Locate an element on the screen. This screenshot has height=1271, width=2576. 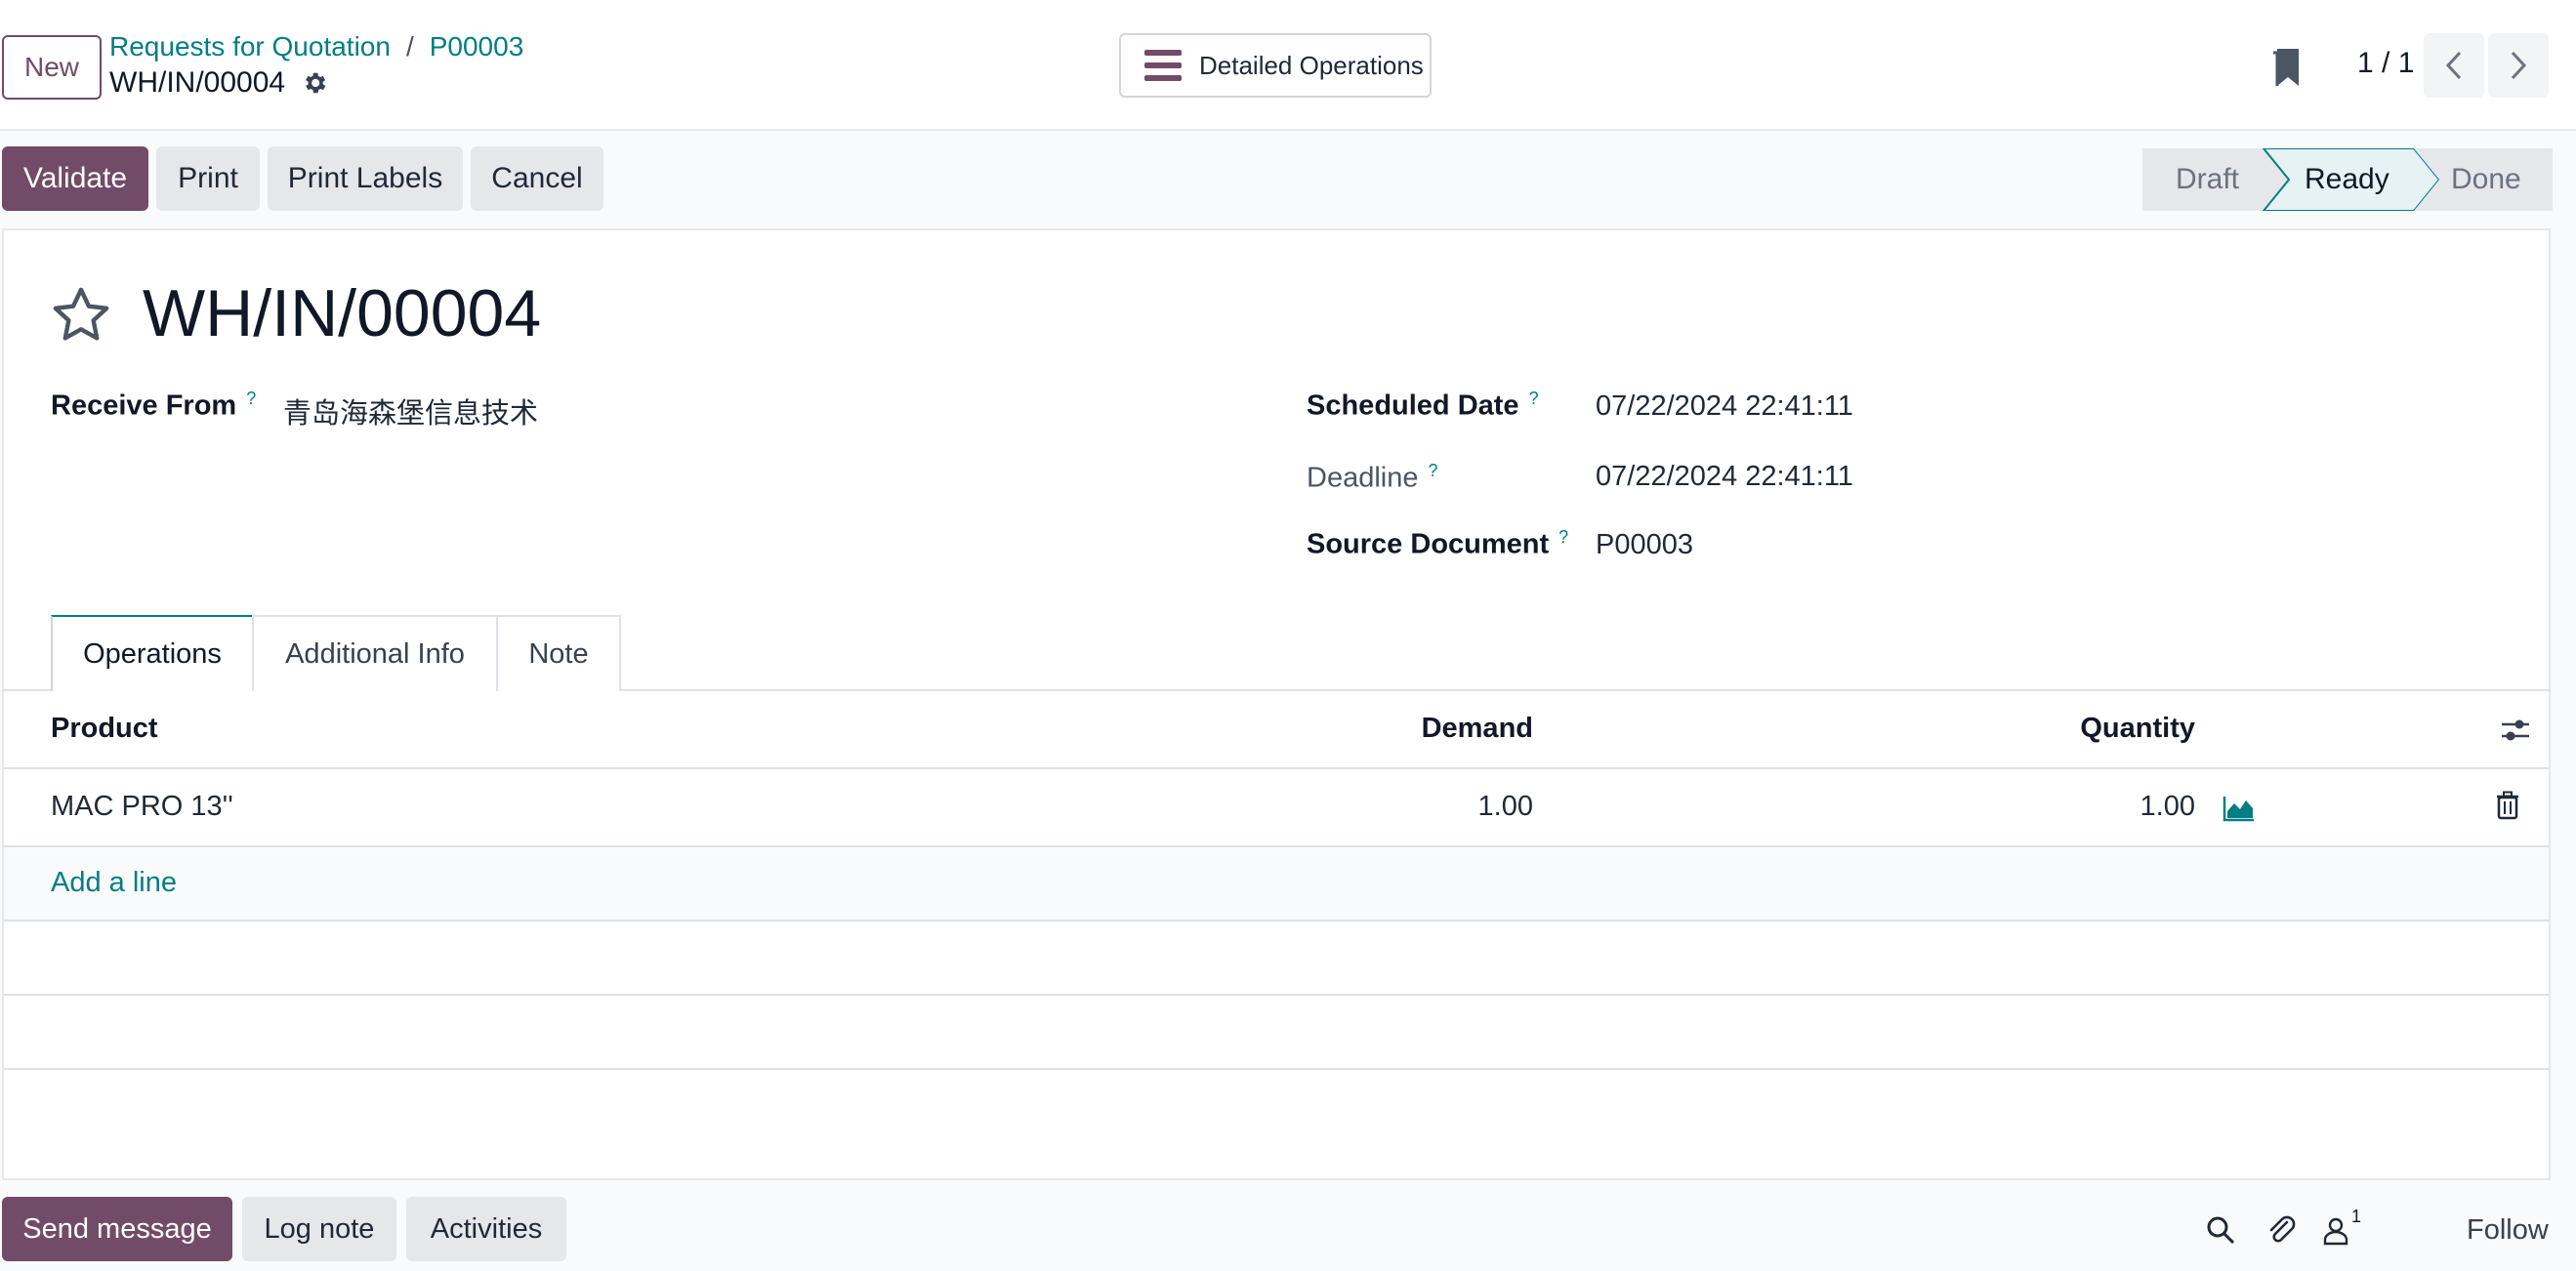
source-document-field: P00003 is located at coordinates (1645, 545).